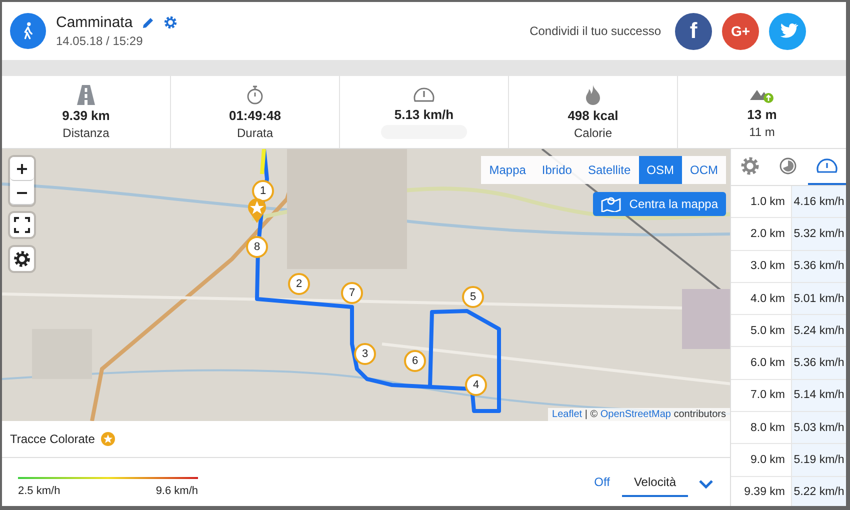  I want to click on scale-max-label: 9.6 km/h, so click(177, 490).